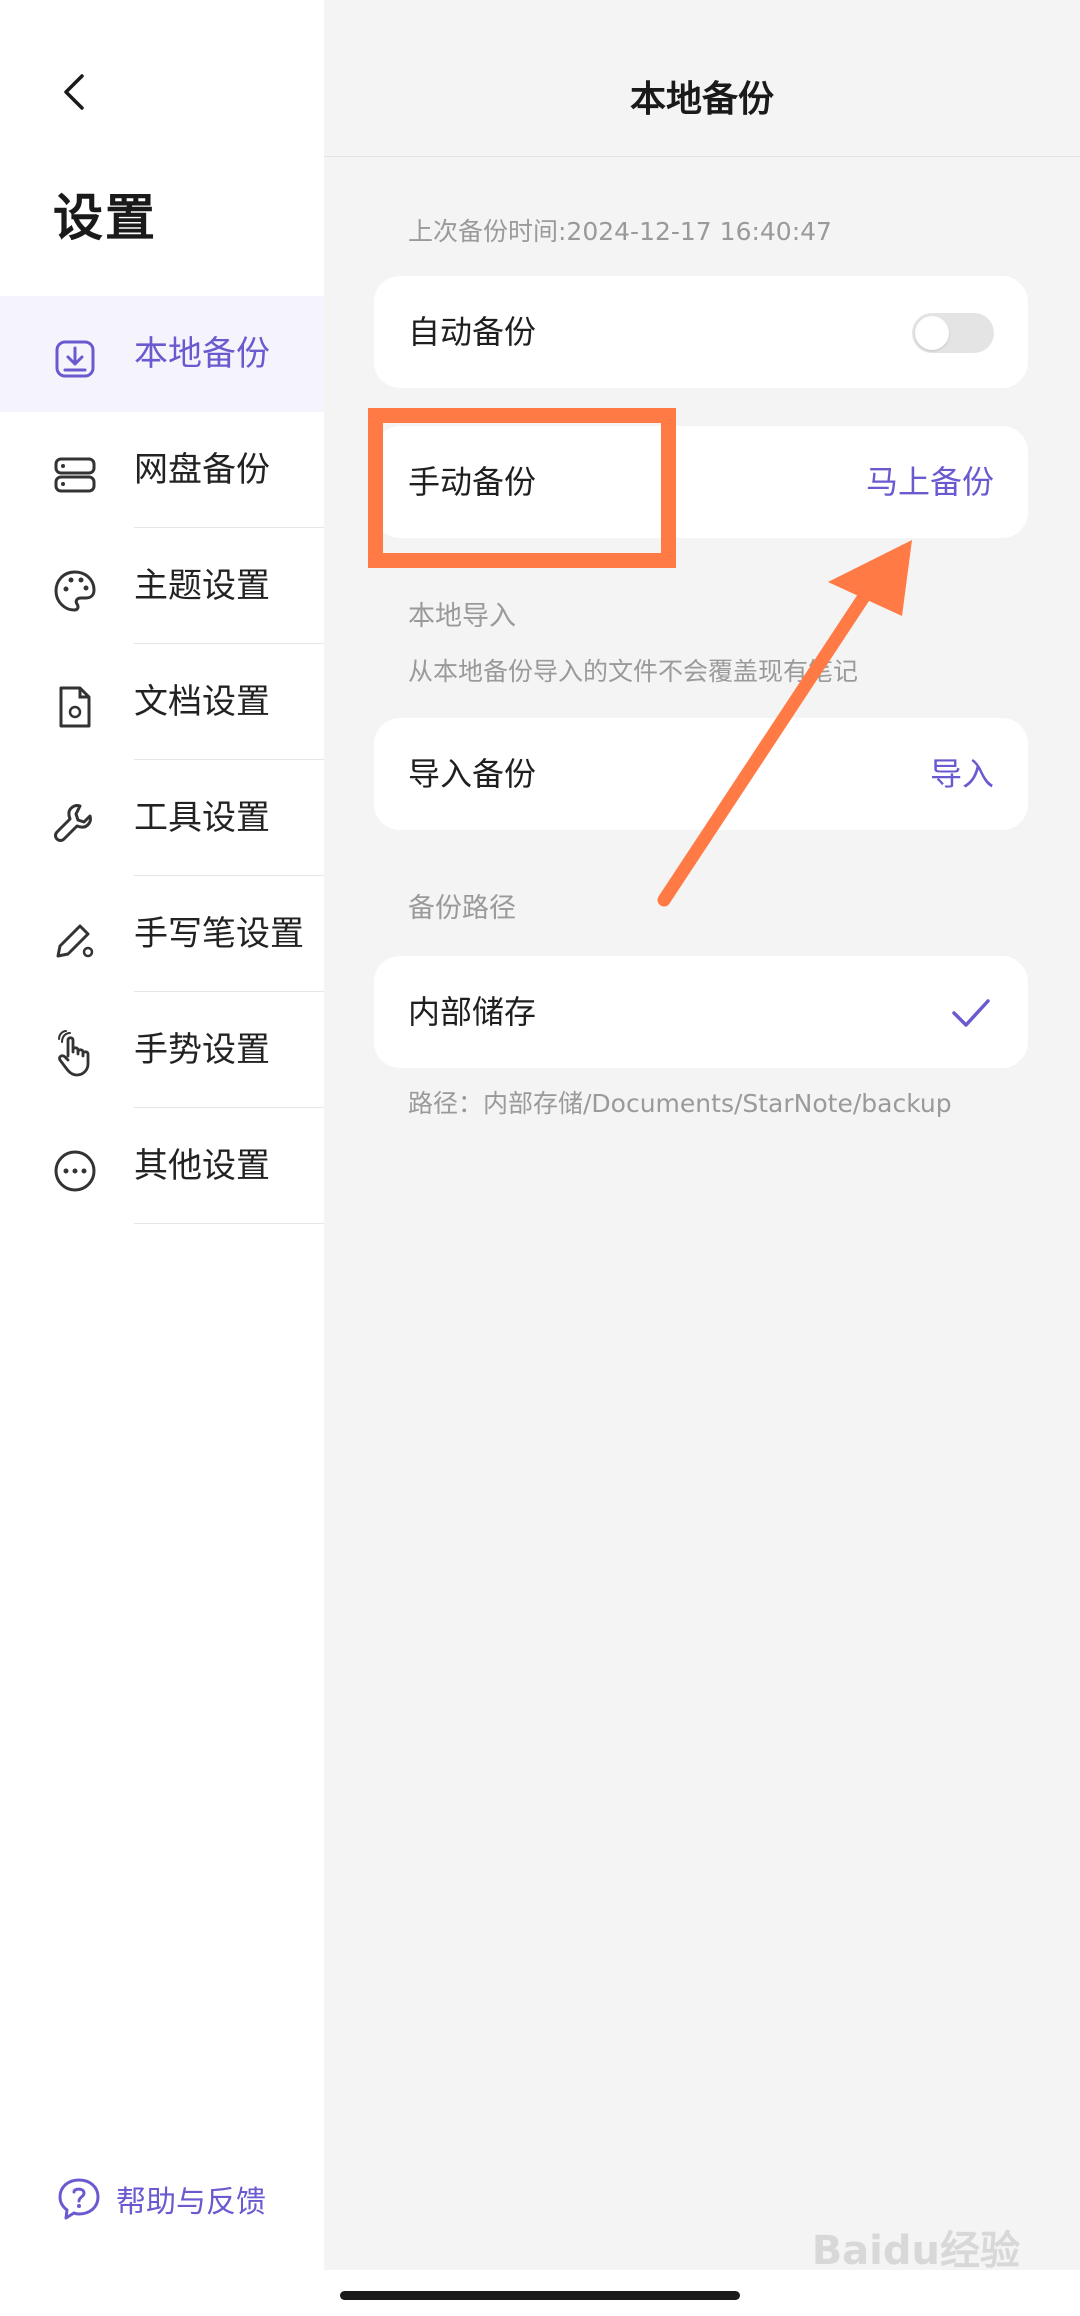  What do you see at coordinates (701, 99) in the screenshot?
I see `page-title: 本地备份` at bounding box center [701, 99].